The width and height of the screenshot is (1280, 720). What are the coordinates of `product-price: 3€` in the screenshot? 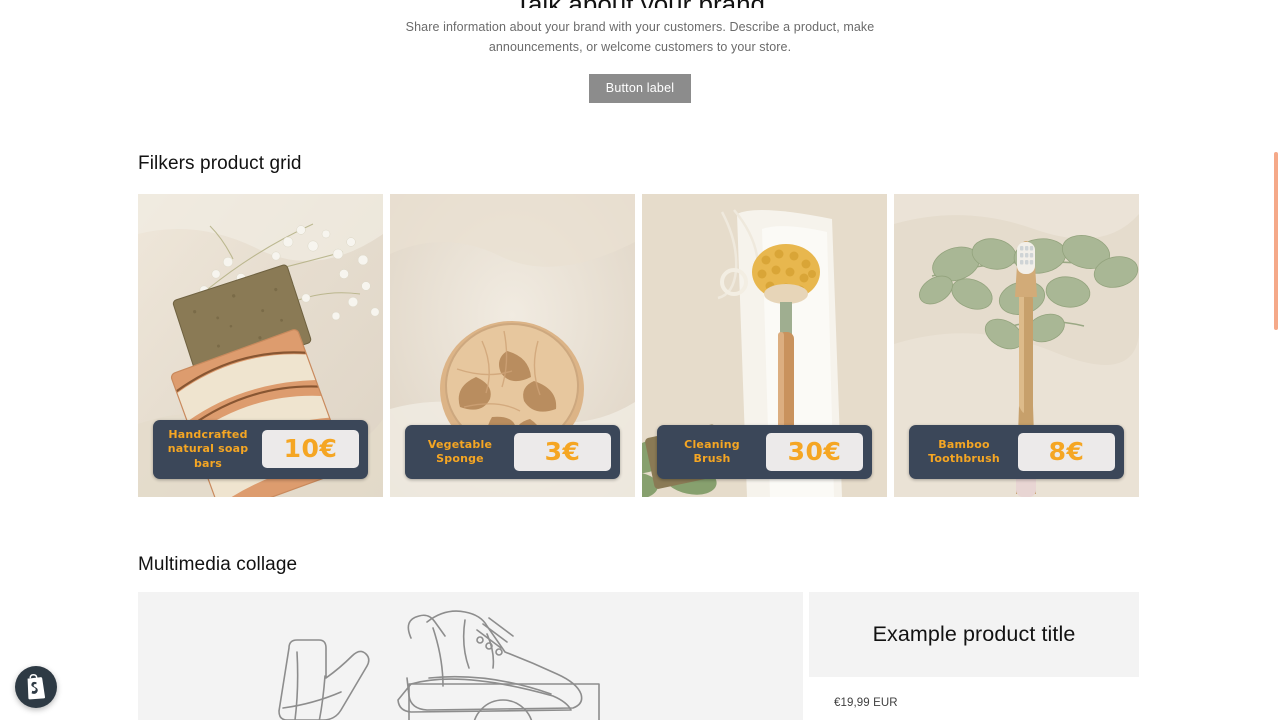 It's located at (562, 451).